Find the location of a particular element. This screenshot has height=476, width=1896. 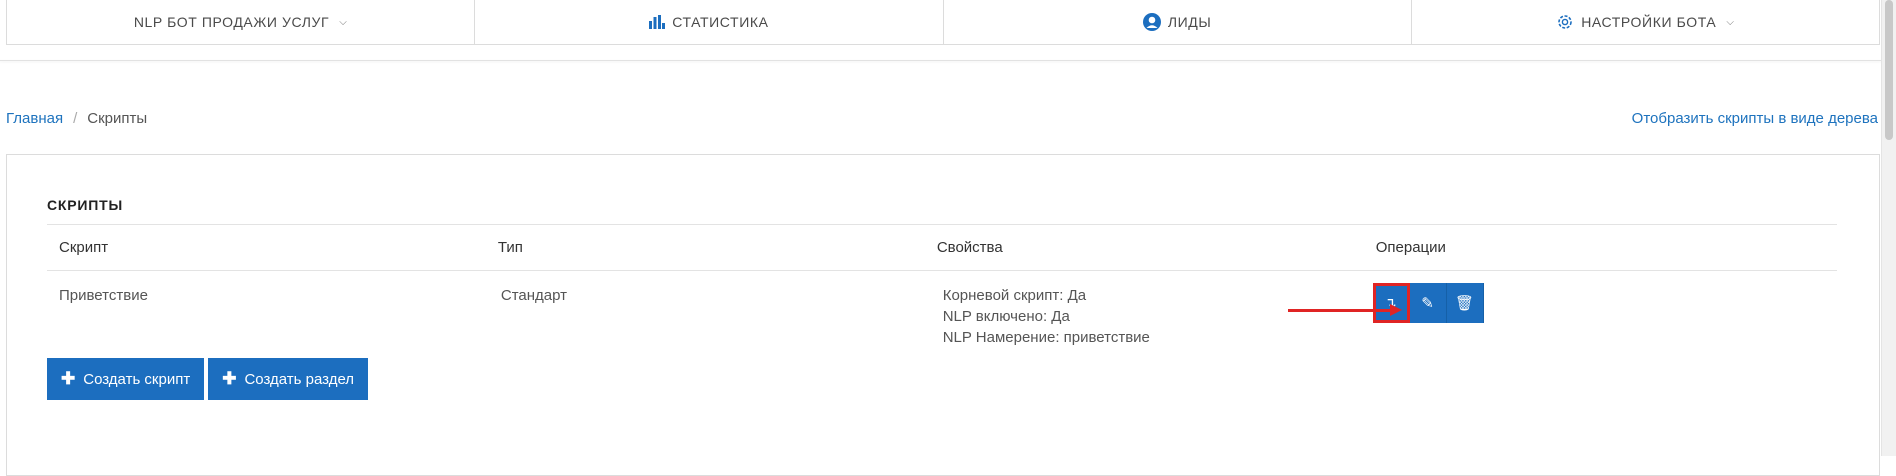

table-header: Скрипт Тип Свойства Операции is located at coordinates (942, 248).